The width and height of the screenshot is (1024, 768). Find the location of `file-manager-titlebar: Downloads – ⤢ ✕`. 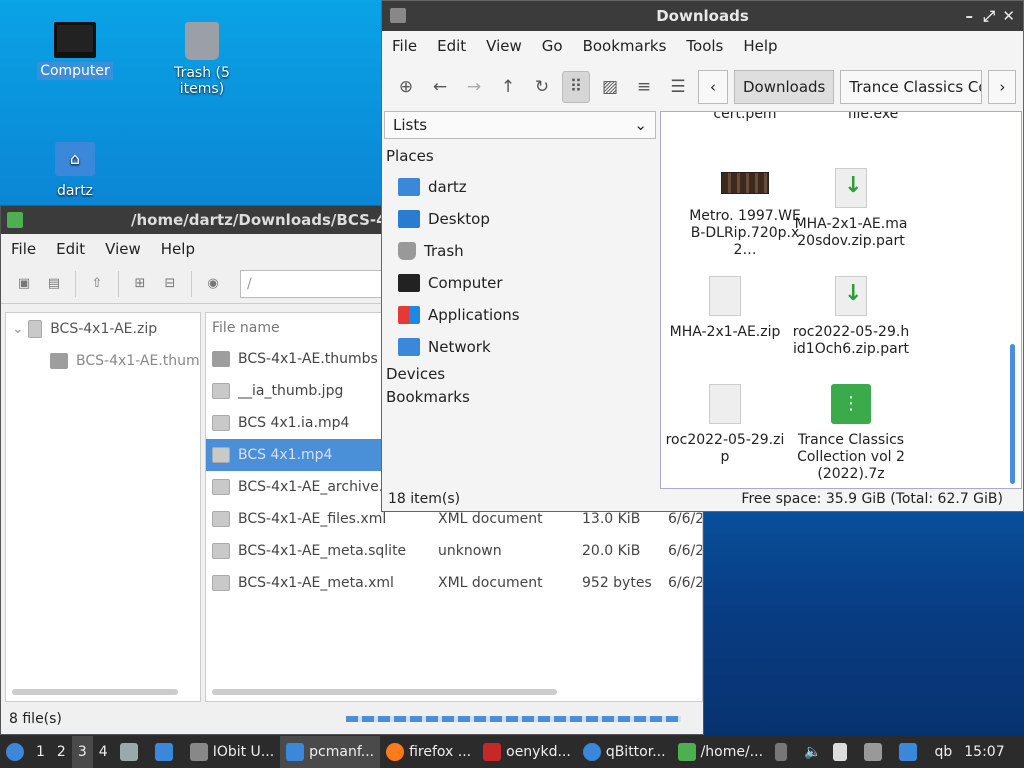

file-manager-titlebar: Downloads – ⤢ ✕ is located at coordinates (702, 16).